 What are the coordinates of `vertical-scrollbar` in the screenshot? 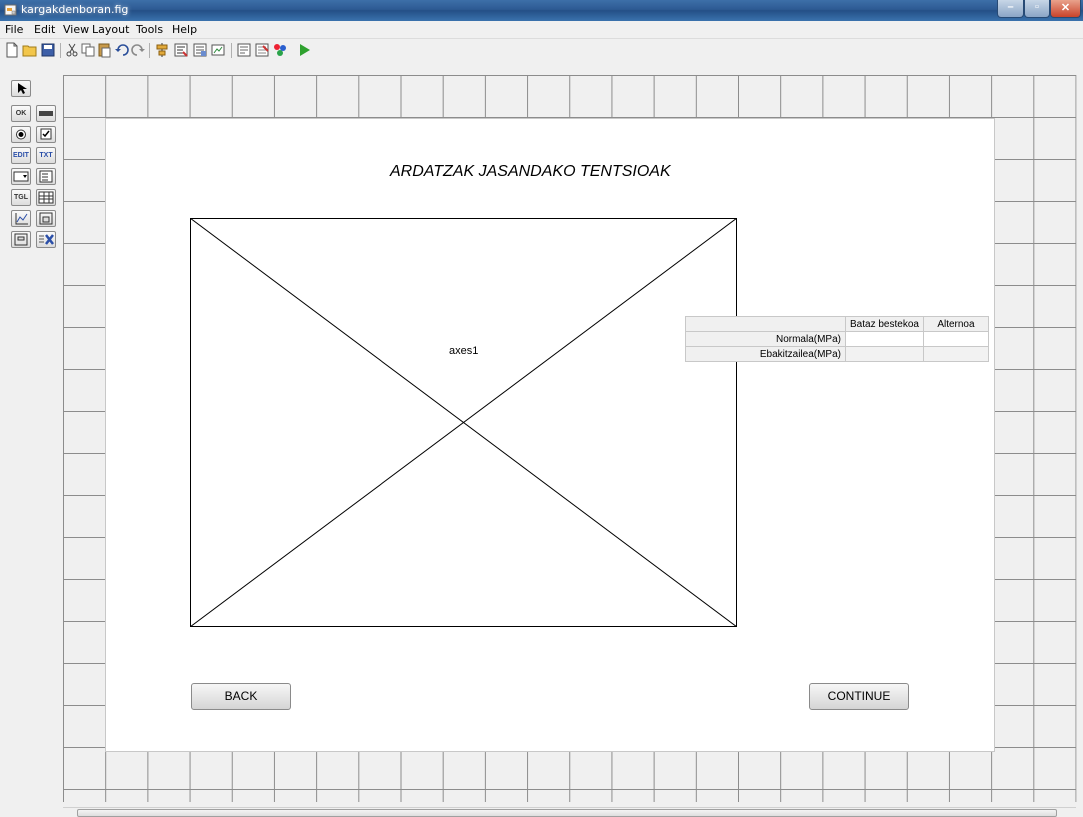 It's located at (1079, 438).